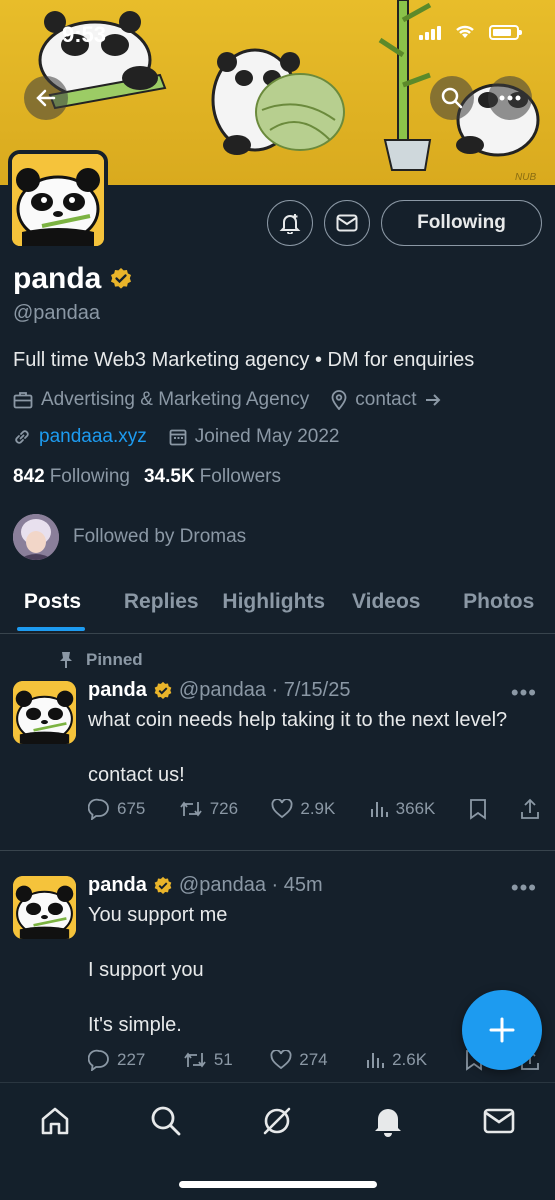 Image resolution: width=555 pixels, height=1200 pixels. I want to click on compose-post-button, so click(502, 1030).